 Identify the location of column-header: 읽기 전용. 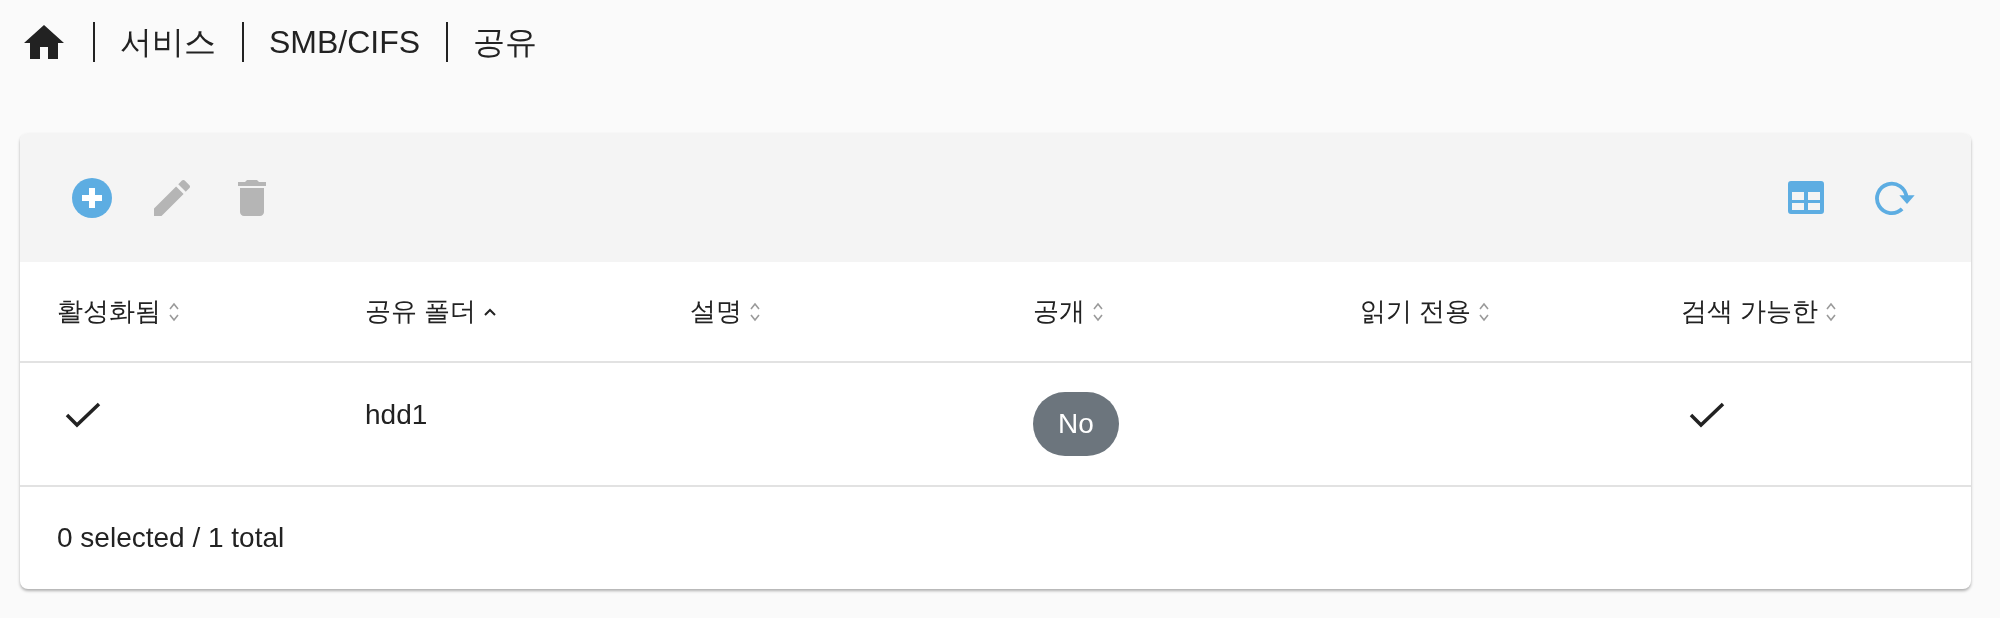
(1425, 311).